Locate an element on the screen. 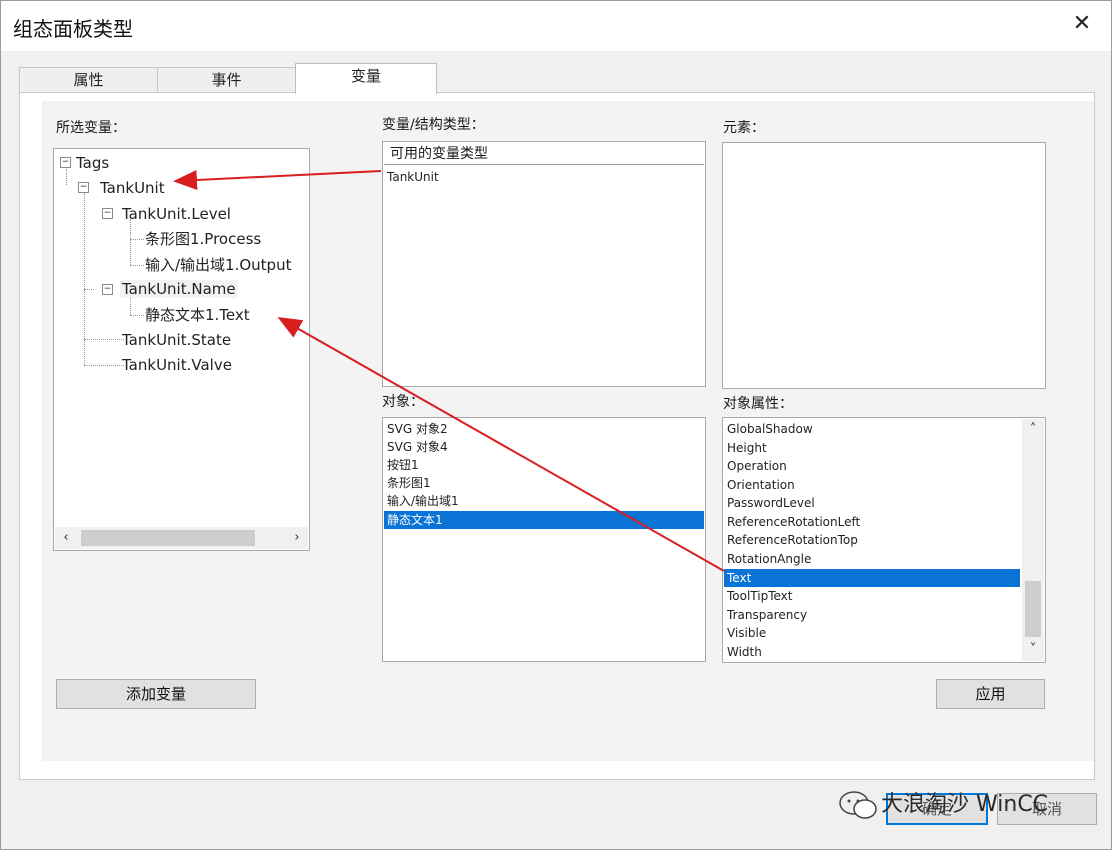 This screenshot has height=851, width=1112. variable-type-header: 可用的变量类型 is located at coordinates (544, 154).